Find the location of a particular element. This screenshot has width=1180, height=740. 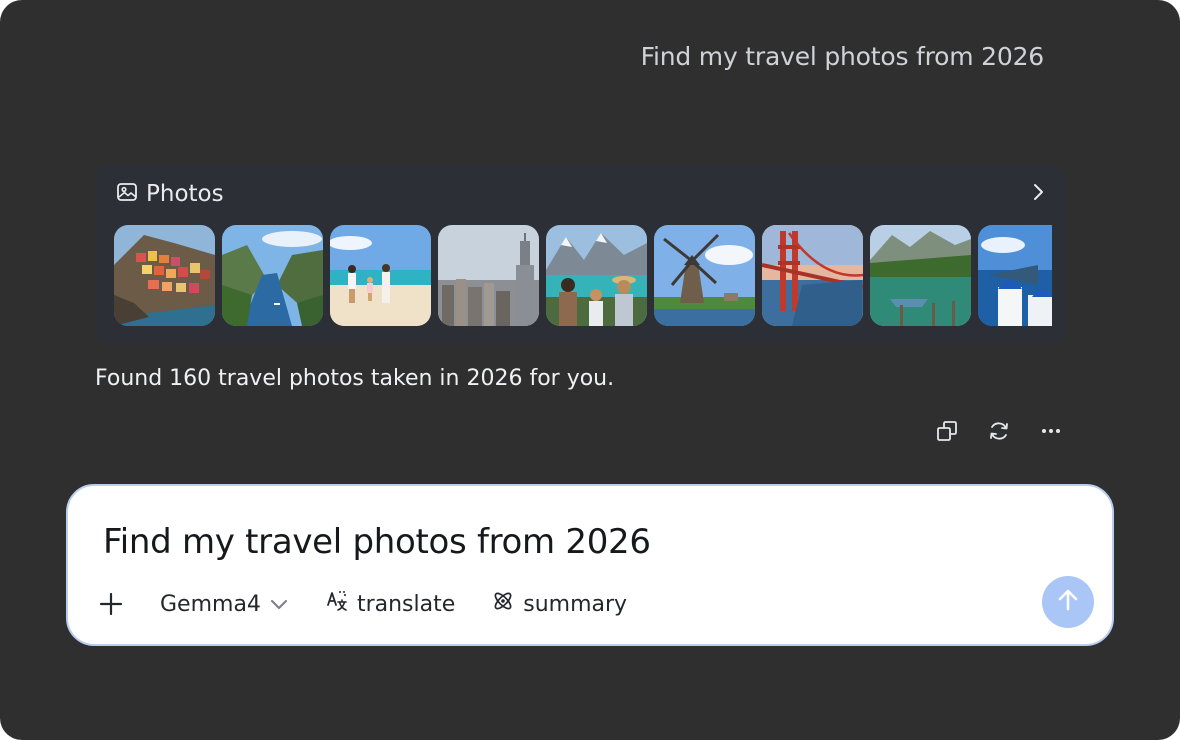

chevron-down-icon is located at coordinates (279, 604).